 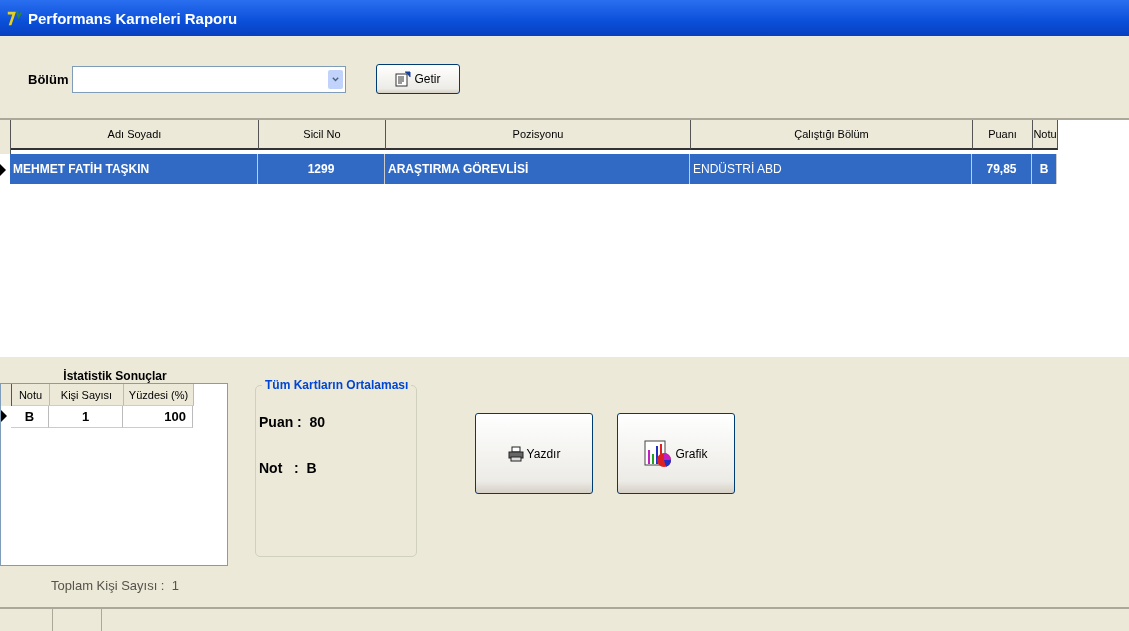 I want to click on average-text: Puan : 80, so click(x=293, y=422).